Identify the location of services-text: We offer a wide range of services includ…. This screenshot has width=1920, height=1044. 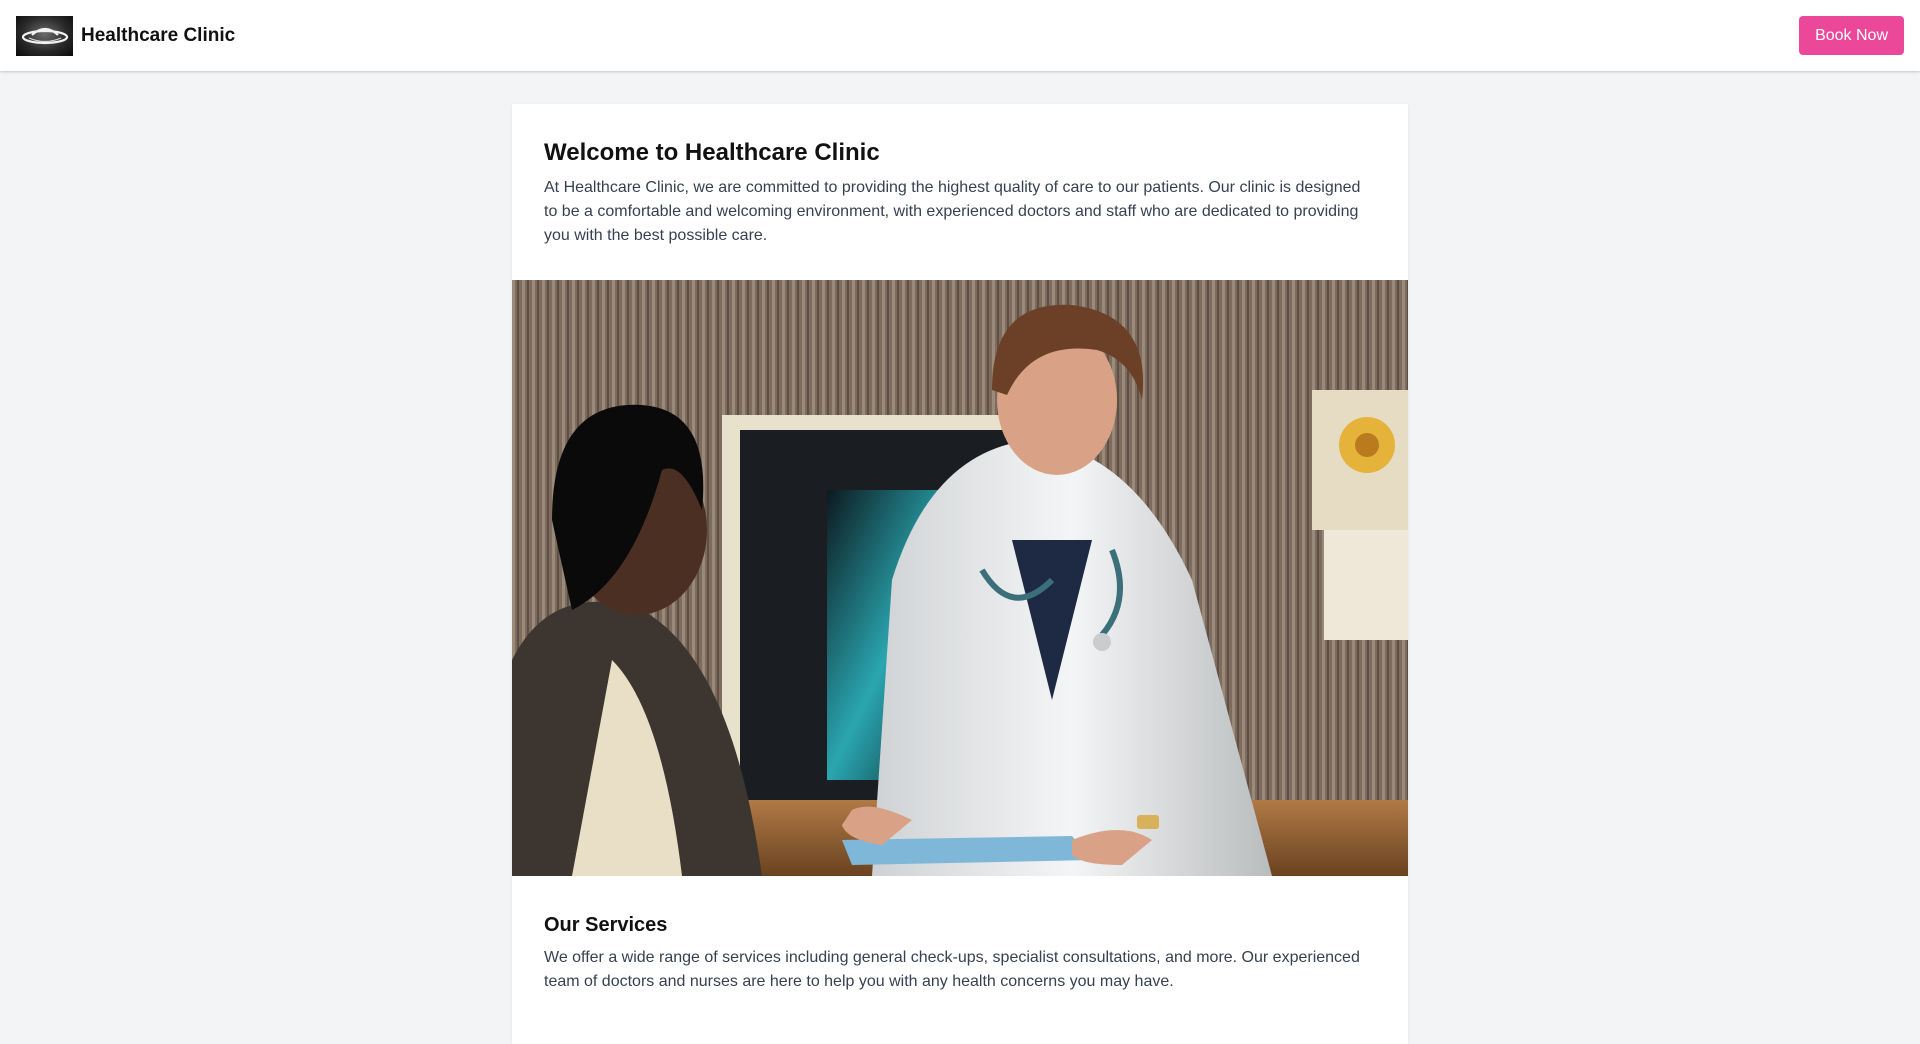
(952, 969).